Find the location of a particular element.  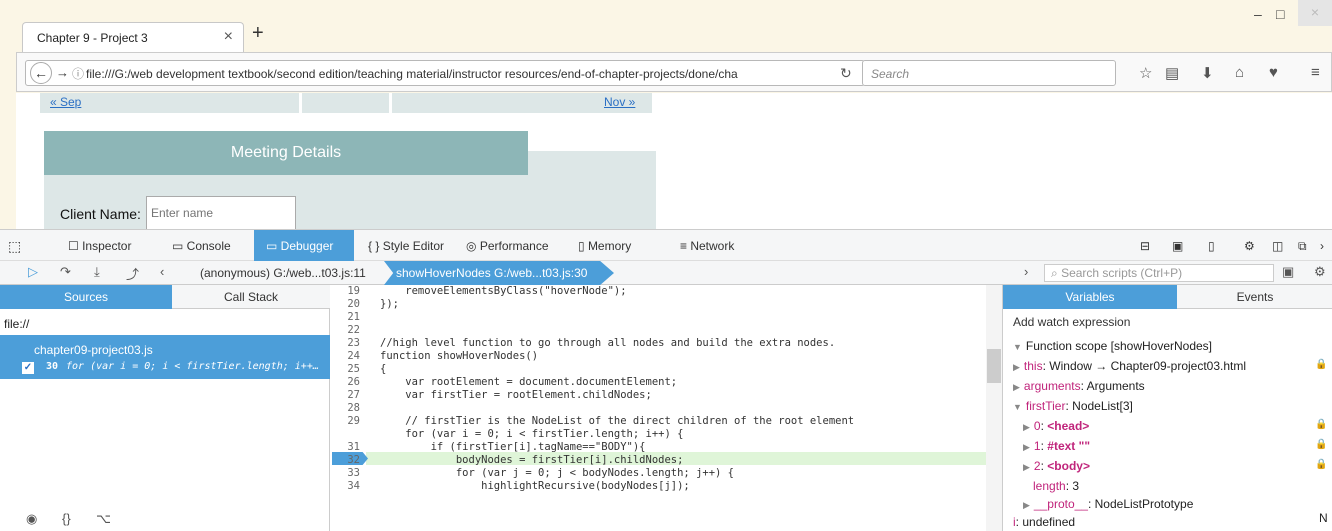

line-number: 28 is located at coordinates (348, 408).